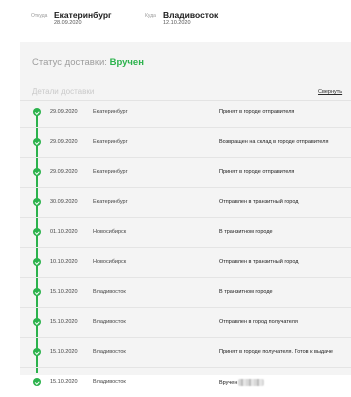 The height and width of the screenshot is (397, 351). I want to click on event-date: 01.10.2020, so click(64, 232).